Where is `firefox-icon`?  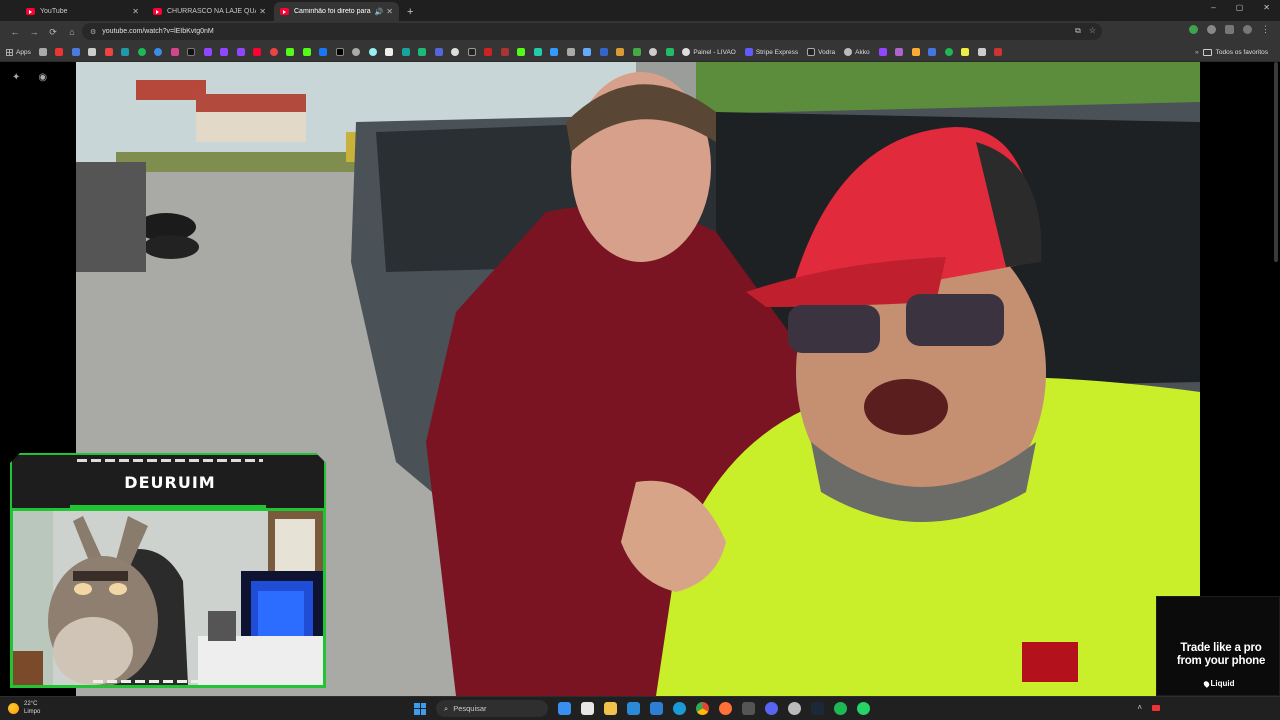
firefox-icon is located at coordinates (725, 708).